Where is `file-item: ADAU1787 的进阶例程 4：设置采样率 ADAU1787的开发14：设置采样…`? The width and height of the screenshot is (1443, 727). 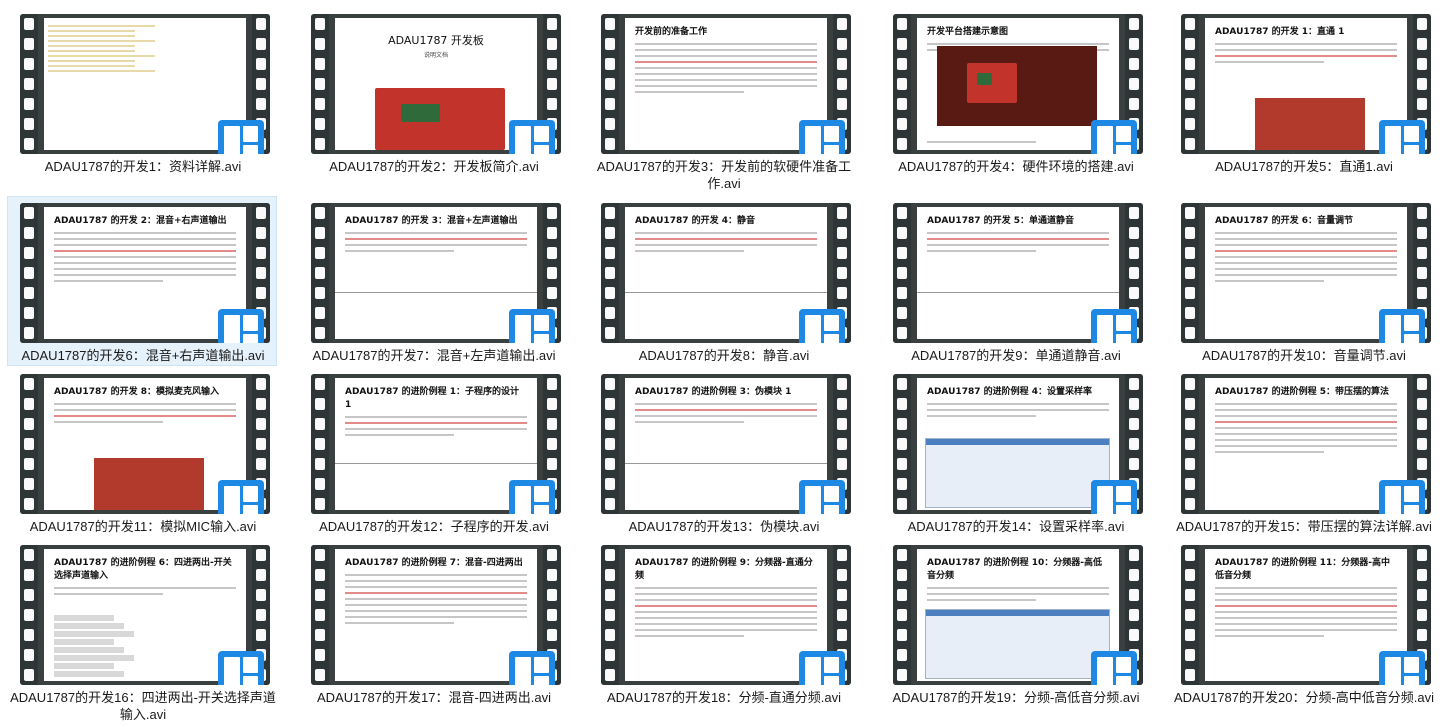
file-item: ADAU1787 的进阶例程 4：设置采样率 ADAU1787的开发14：设置采样… is located at coordinates (1015, 452).